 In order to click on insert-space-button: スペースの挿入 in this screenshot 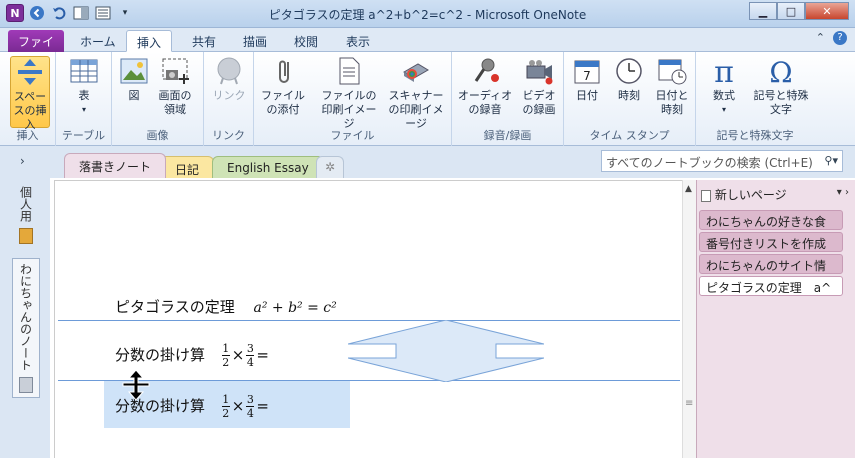, I will do `click(30, 93)`.